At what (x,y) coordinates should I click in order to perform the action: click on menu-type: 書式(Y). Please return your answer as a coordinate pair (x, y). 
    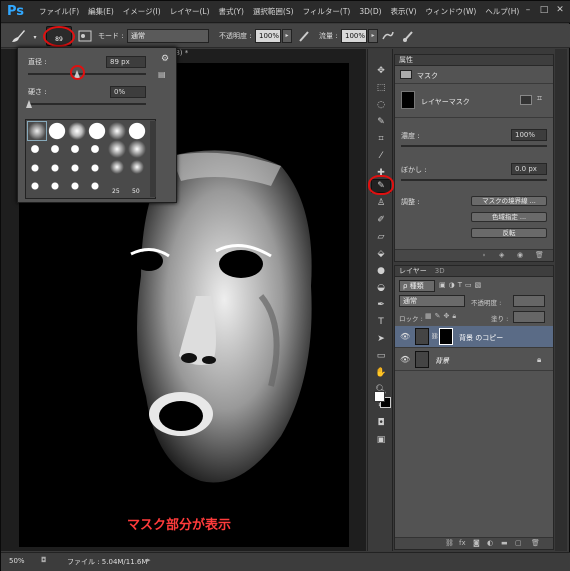
    Looking at the image, I should click on (231, 11).